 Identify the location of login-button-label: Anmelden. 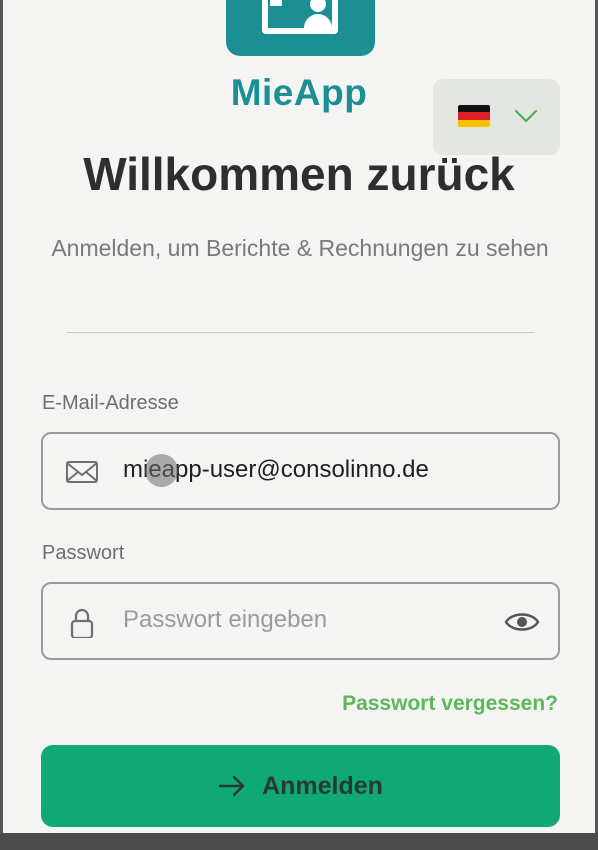
(322, 785).